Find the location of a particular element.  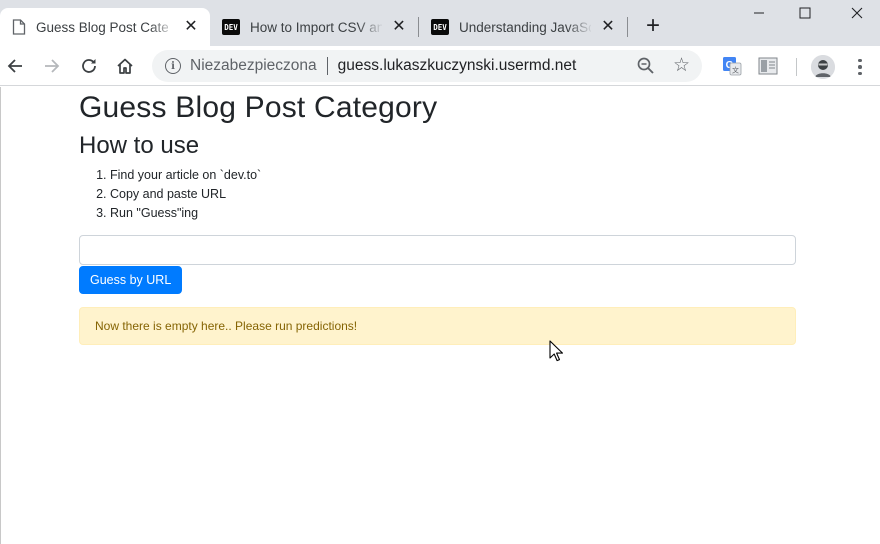

home-icon is located at coordinates (125, 66).